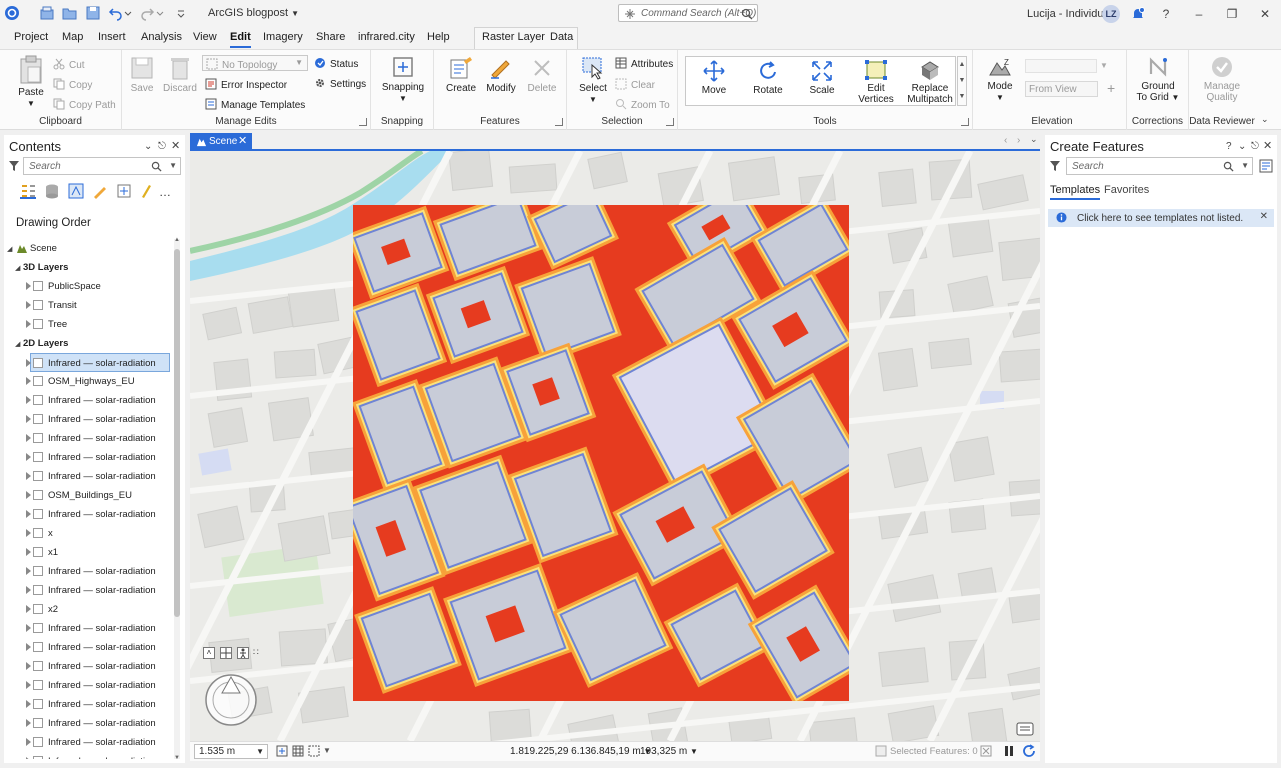 The image size is (1281, 768). I want to click on help-icon: ?, so click(1166, 14).